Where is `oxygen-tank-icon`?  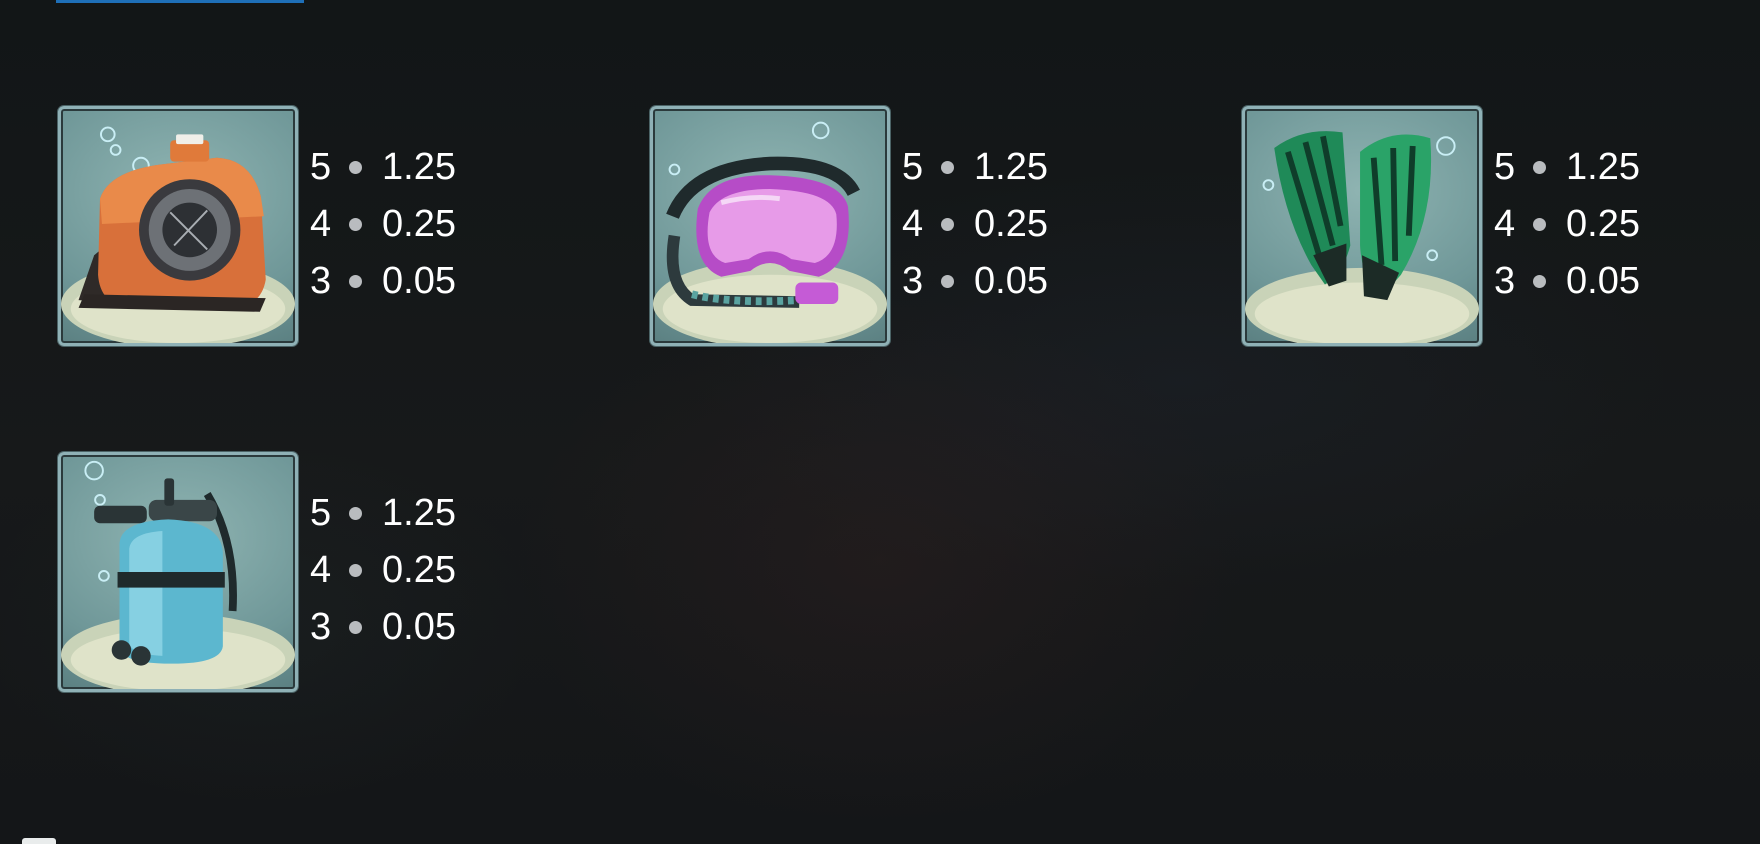 oxygen-tank-icon is located at coordinates (178, 574).